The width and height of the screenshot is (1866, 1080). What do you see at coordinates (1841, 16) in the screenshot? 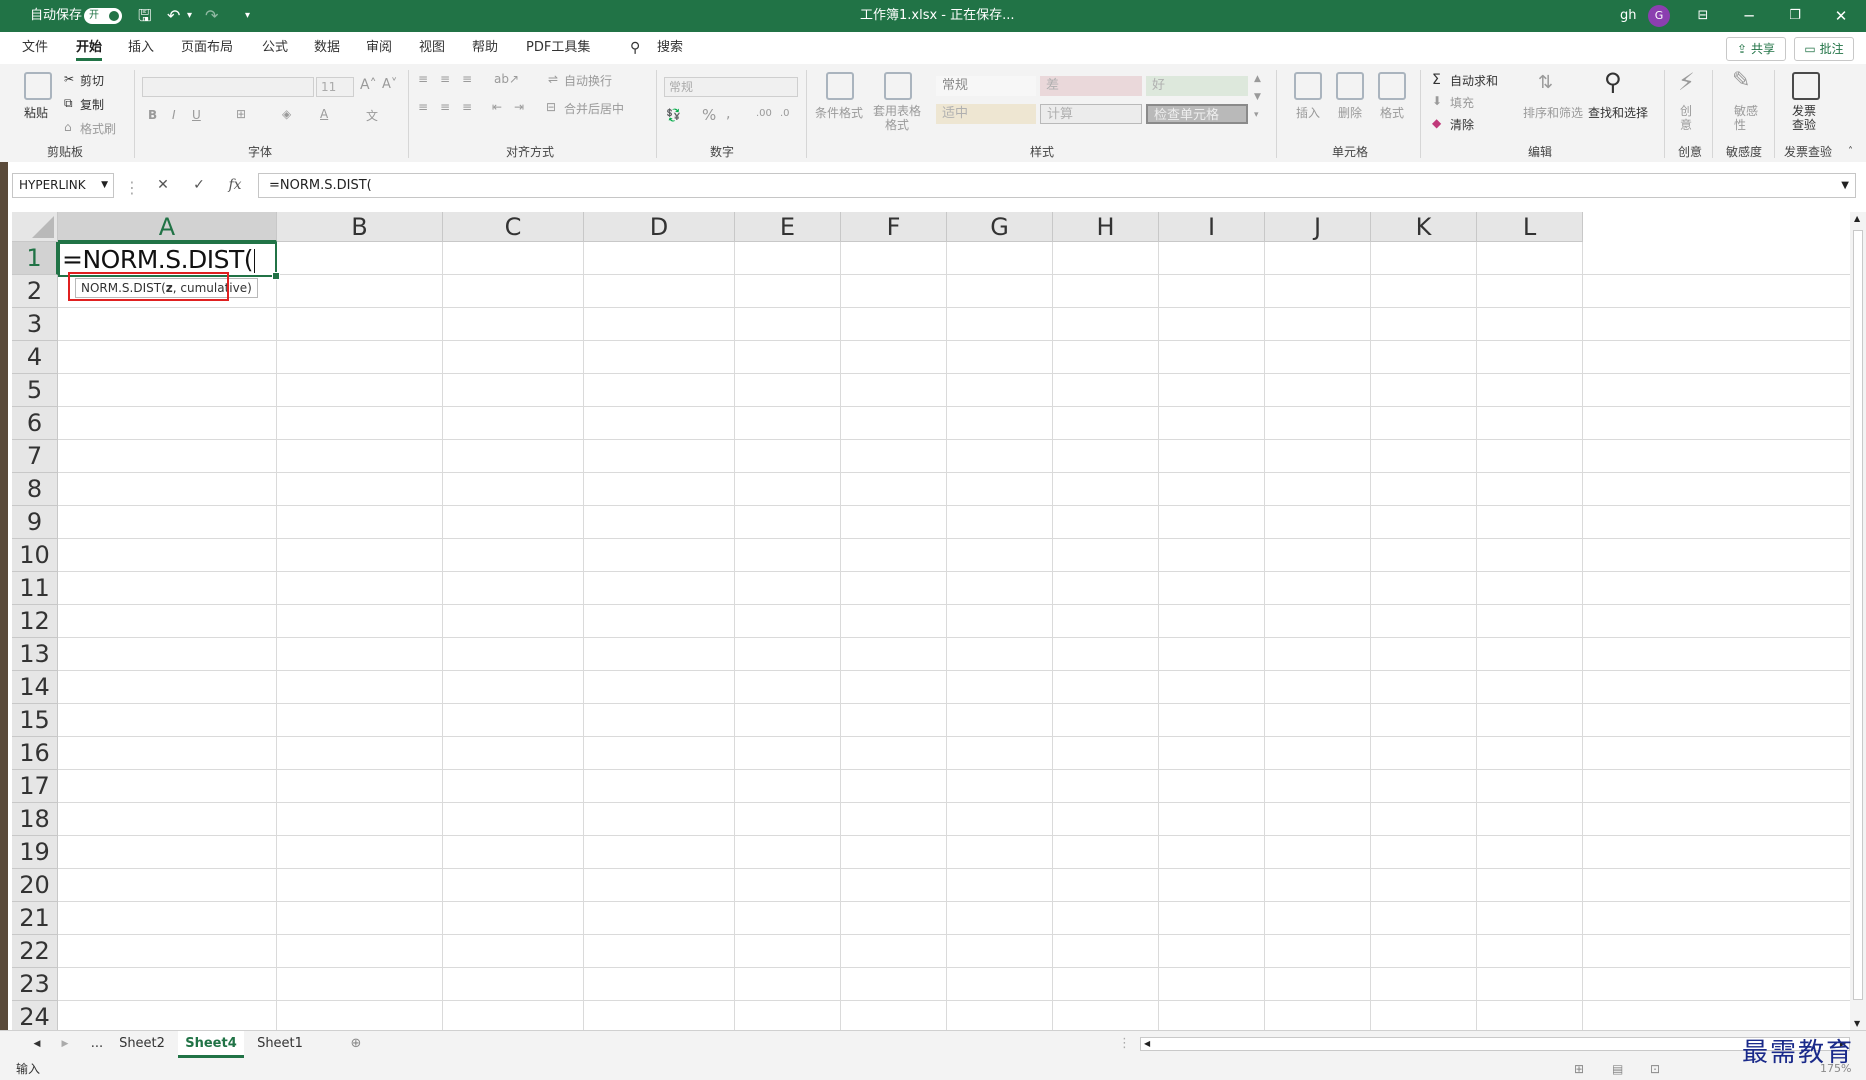
I see `close-icon: ✕` at bounding box center [1841, 16].